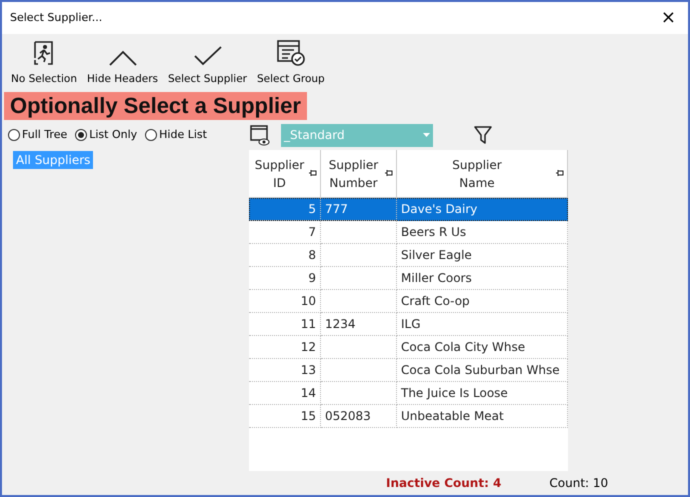  Describe the element at coordinates (308, 416) in the screenshot. I see `table-cell-text: 15` at that location.